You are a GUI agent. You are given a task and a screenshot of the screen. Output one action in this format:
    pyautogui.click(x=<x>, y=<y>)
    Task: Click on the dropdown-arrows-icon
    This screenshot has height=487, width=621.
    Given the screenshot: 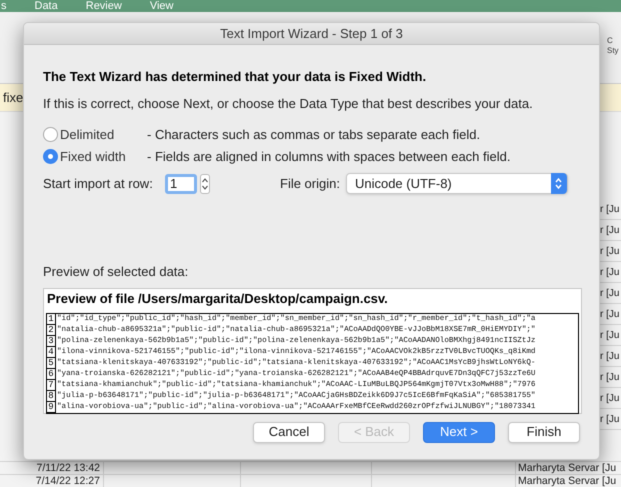 What is the action you would take?
    pyautogui.click(x=558, y=183)
    